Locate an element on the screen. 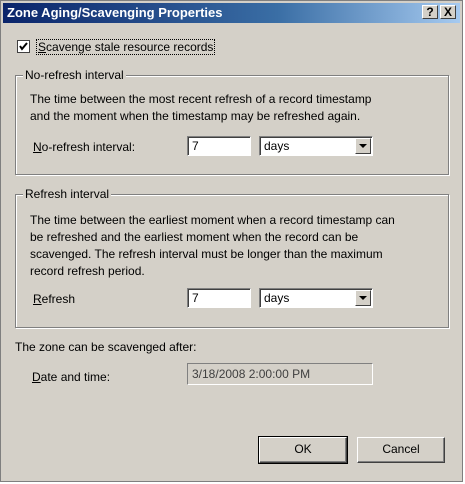 Image resolution: width=465 pixels, height=484 pixels. refresh-field-label: Refresh is located at coordinates (54, 299).